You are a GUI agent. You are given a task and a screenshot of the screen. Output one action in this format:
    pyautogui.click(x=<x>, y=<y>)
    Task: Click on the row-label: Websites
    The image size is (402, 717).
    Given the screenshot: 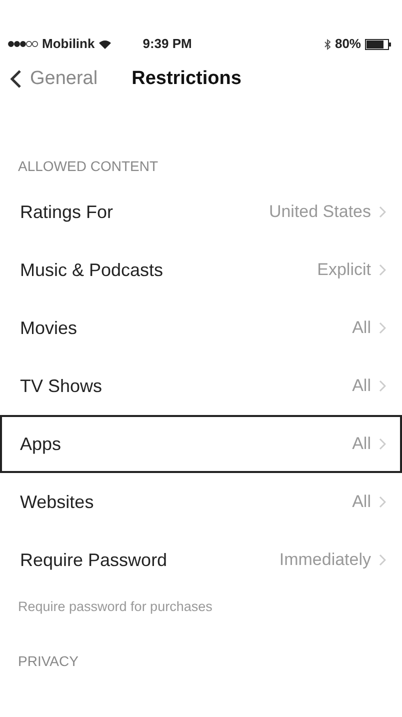 What is the action you would take?
    pyautogui.click(x=57, y=502)
    